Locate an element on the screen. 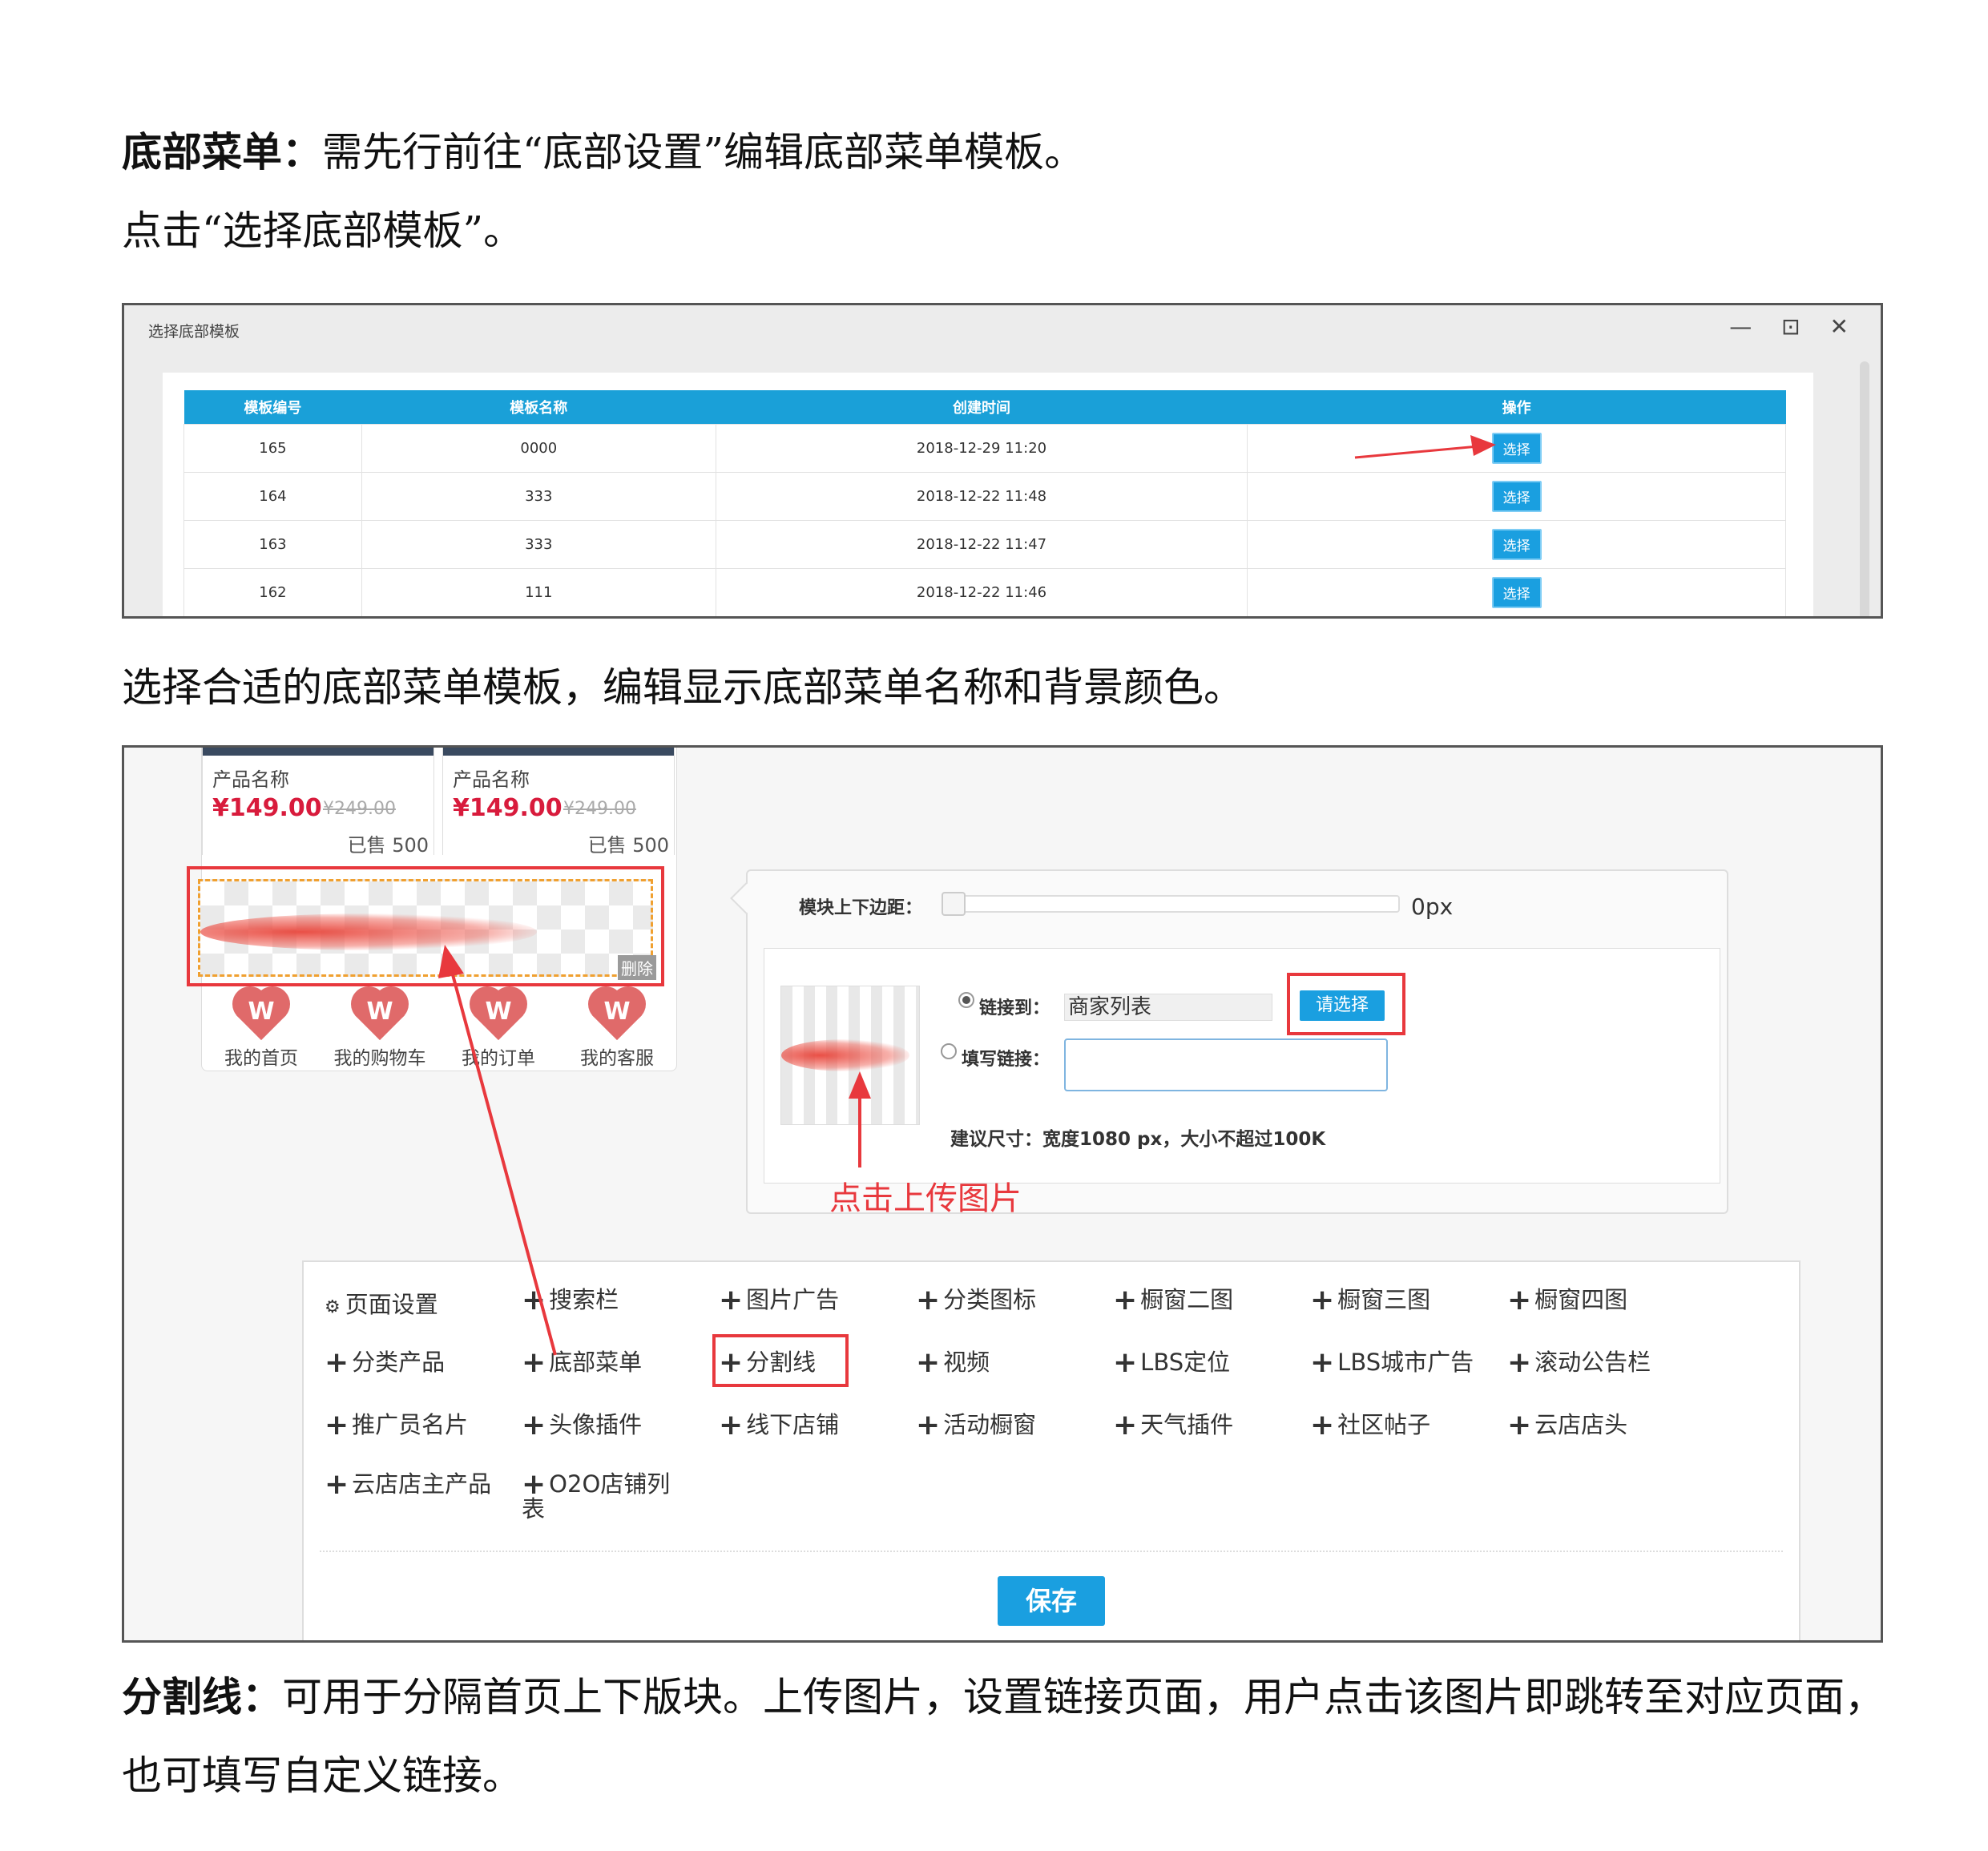 The height and width of the screenshot is (1851, 1988). divider-text: 可用于分隔首页上下版块。上传图片，设置链接页面，用户点击该图片即跳转至对应页面， is located at coordinates (1083, 1697).